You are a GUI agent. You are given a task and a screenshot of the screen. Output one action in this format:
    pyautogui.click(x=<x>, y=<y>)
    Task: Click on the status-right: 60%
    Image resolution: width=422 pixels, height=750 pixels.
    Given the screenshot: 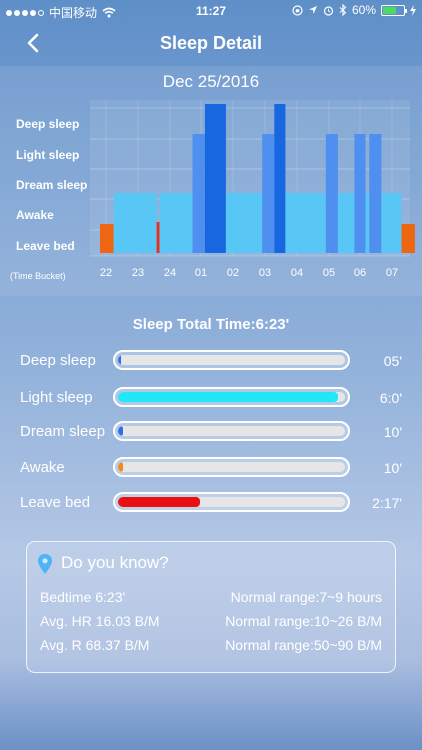 What is the action you would take?
    pyautogui.click(x=354, y=10)
    